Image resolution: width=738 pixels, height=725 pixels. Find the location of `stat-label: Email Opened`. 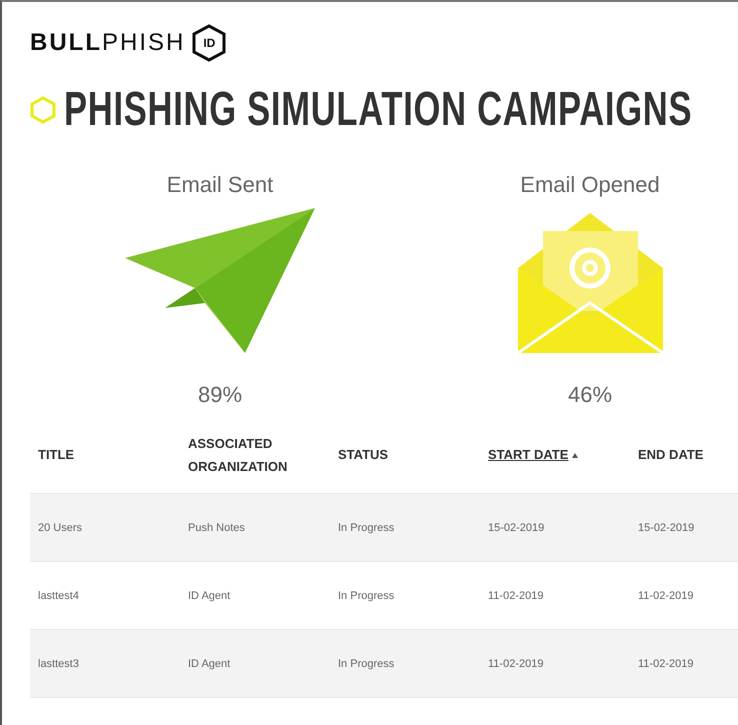

stat-label: Email Opened is located at coordinates (590, 185).